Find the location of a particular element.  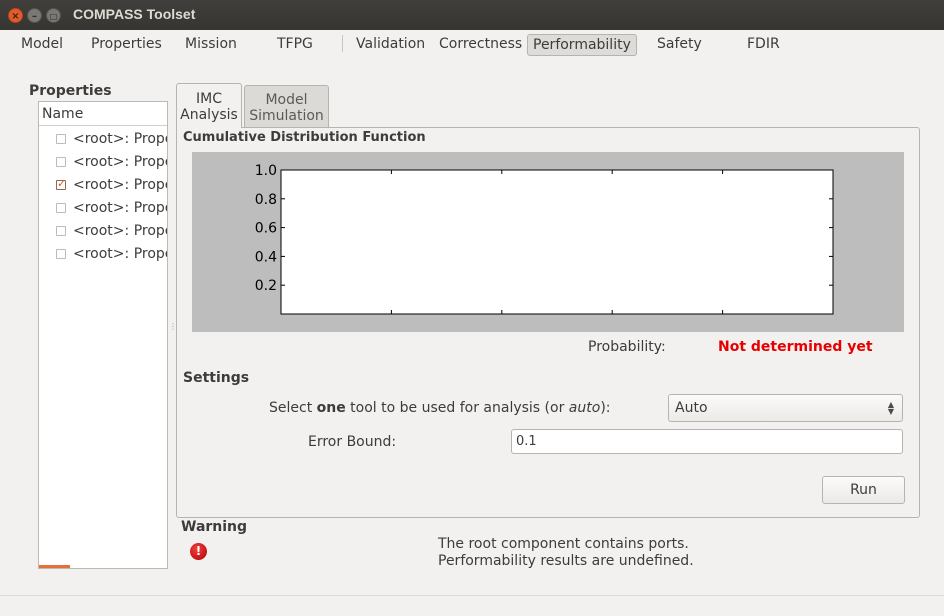

tab-mission: Mission is located at coordinates (211, 45).